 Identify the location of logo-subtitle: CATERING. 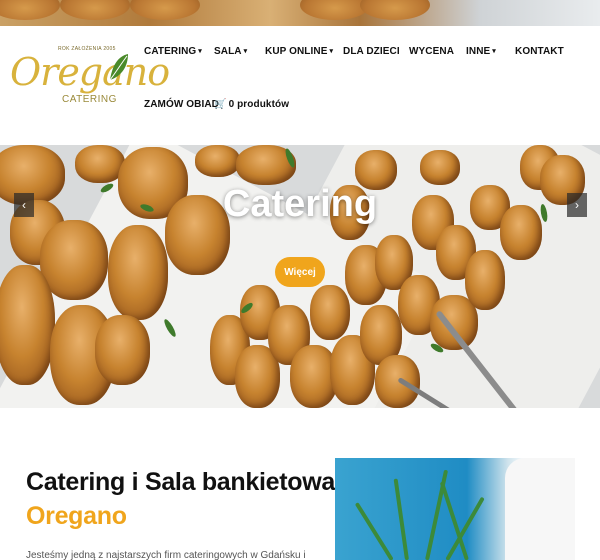
(89, 99).